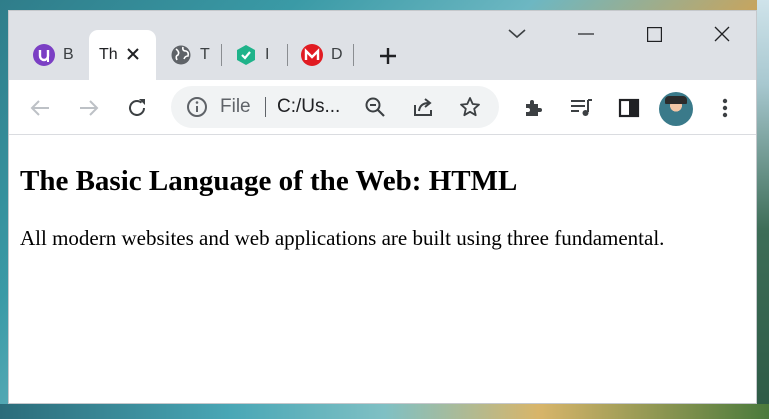 The width and height of the screenshot is (769, 419). I want to click on forward-button, so click(89, 108).